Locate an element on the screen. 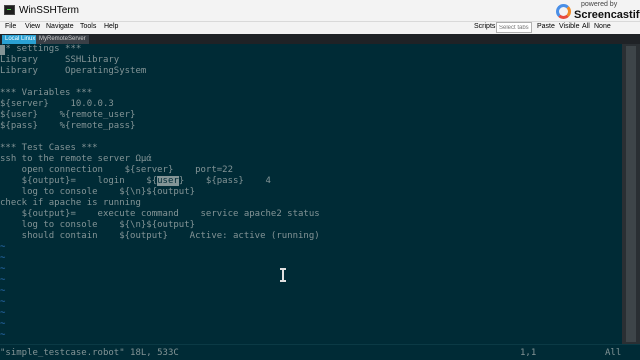 The width and height of the screenshot is (640, 360). menu-file: File is located at coordinates (10, 26).